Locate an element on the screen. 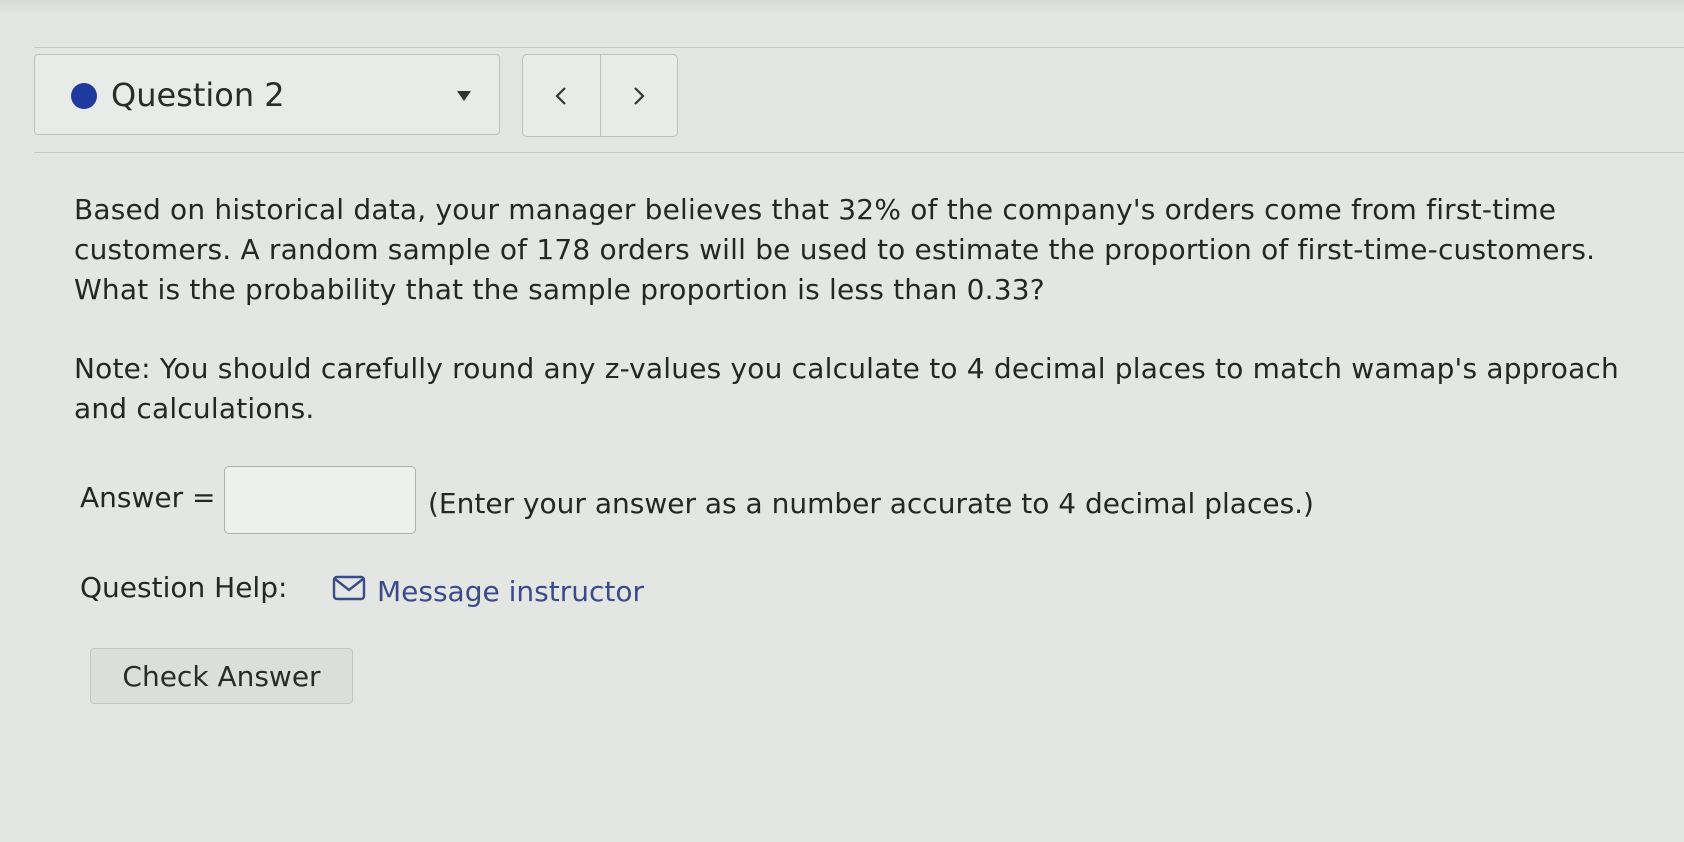 The height and width of the screenshot is (842, 1684). chevron-right-icon is located at coordinates (639, 95).